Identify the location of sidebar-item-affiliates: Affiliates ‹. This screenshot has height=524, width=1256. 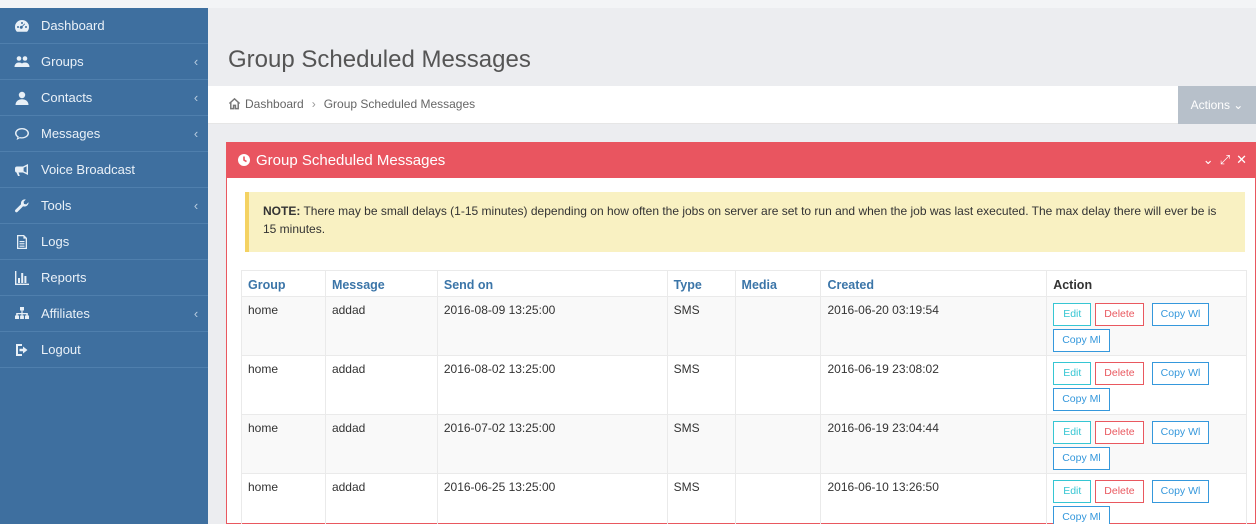
(104, 314).